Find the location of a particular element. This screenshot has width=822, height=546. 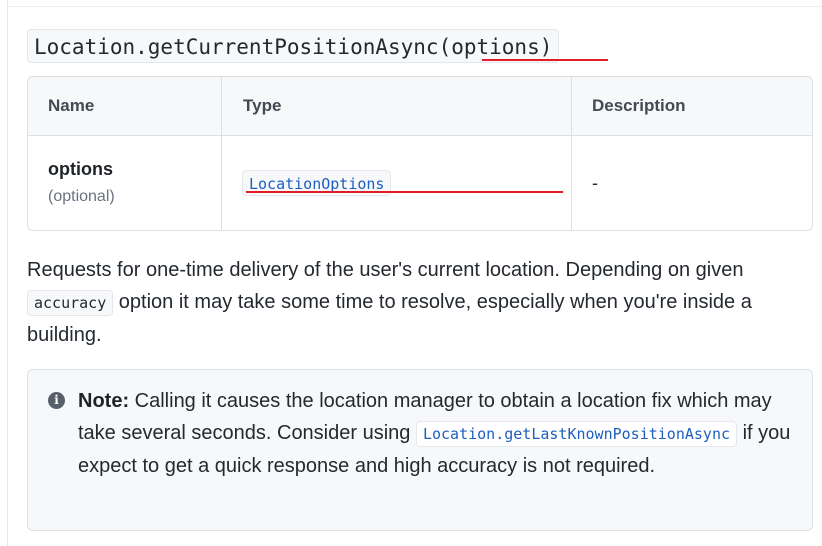

info-icon: i is located at coordinates (56, 400).